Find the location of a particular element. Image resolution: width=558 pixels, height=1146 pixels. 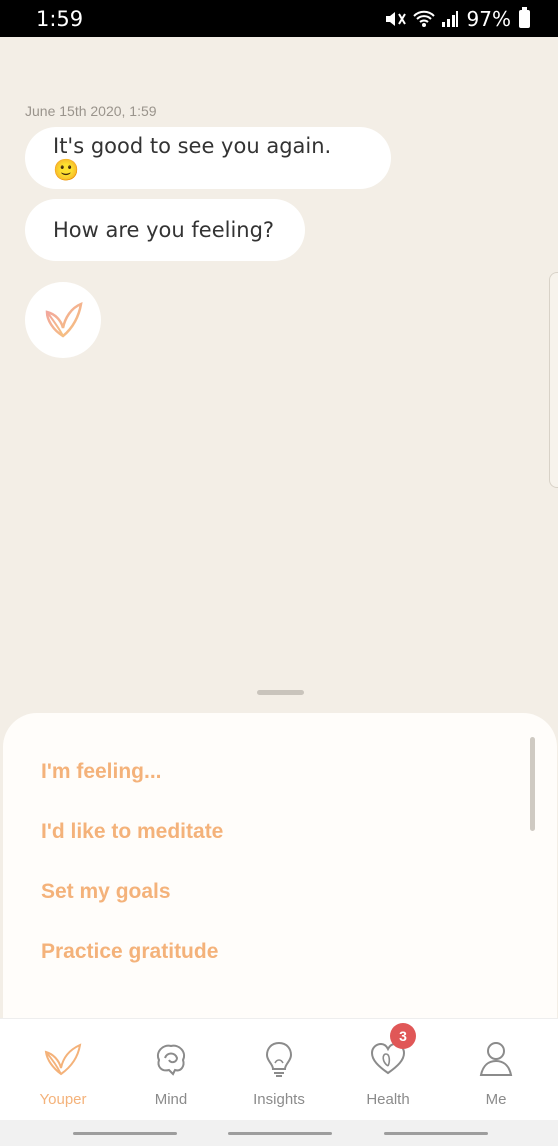

bottom-tab-bar: Youper Mind Insights 3 Health Me is located at coordinates (279, 1069).